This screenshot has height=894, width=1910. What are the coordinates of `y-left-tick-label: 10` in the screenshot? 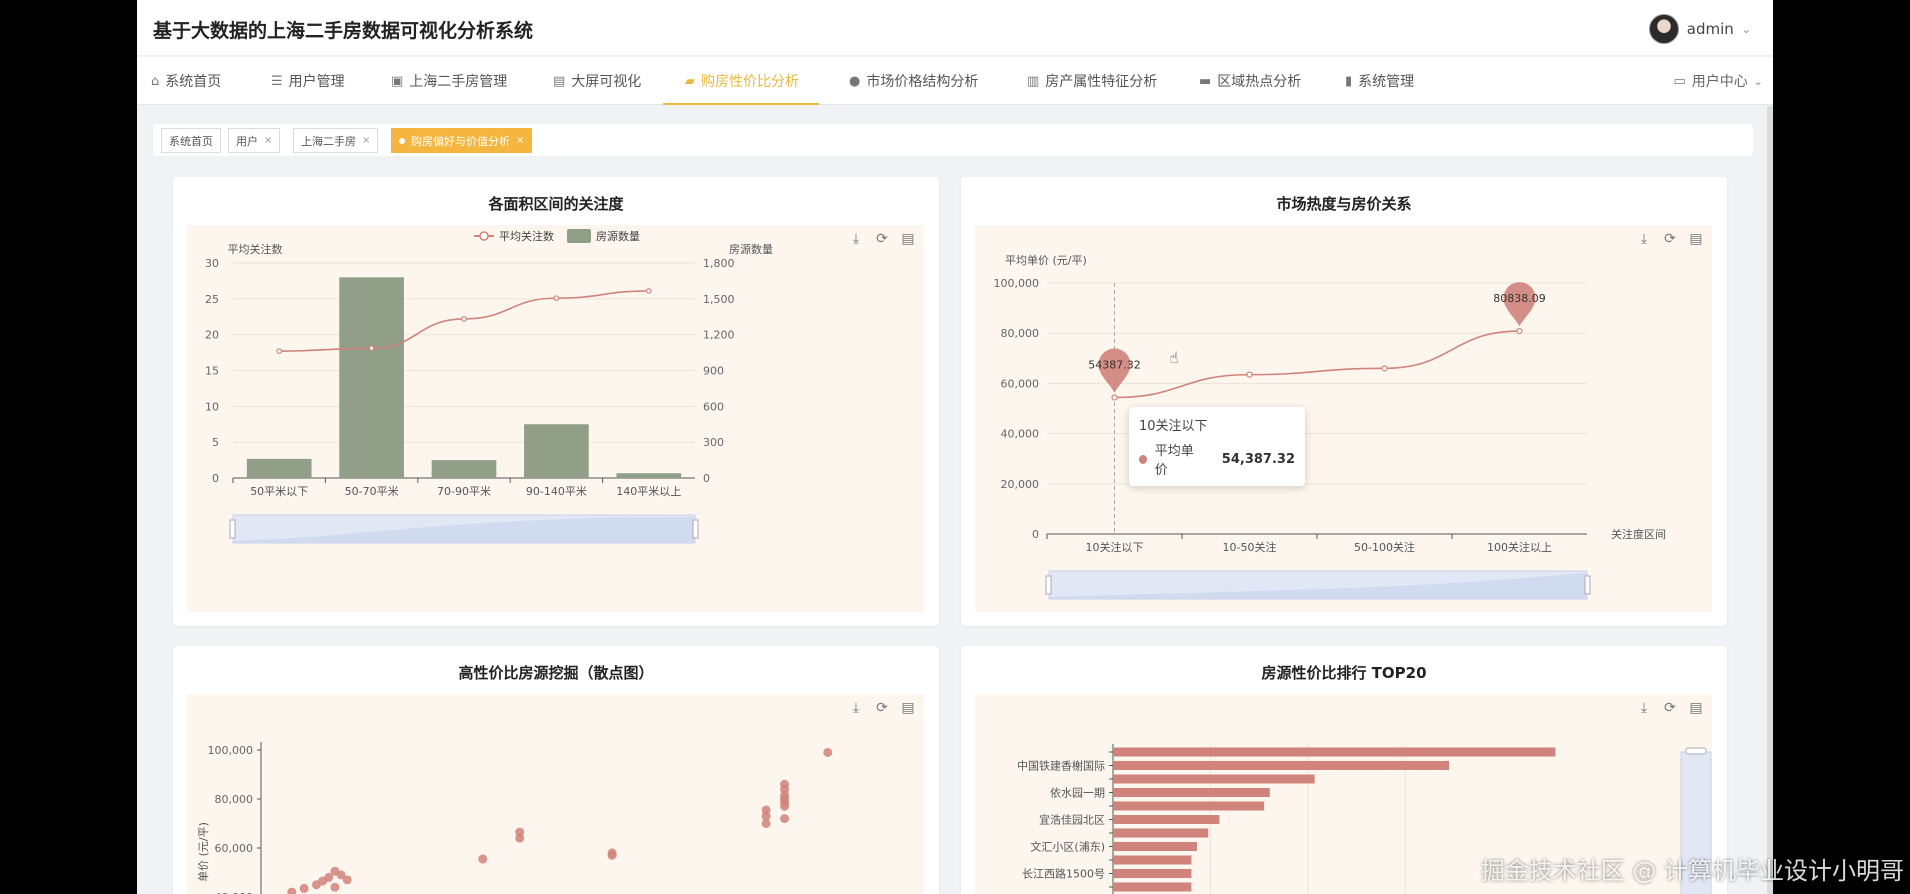 It's located at (212, 406).